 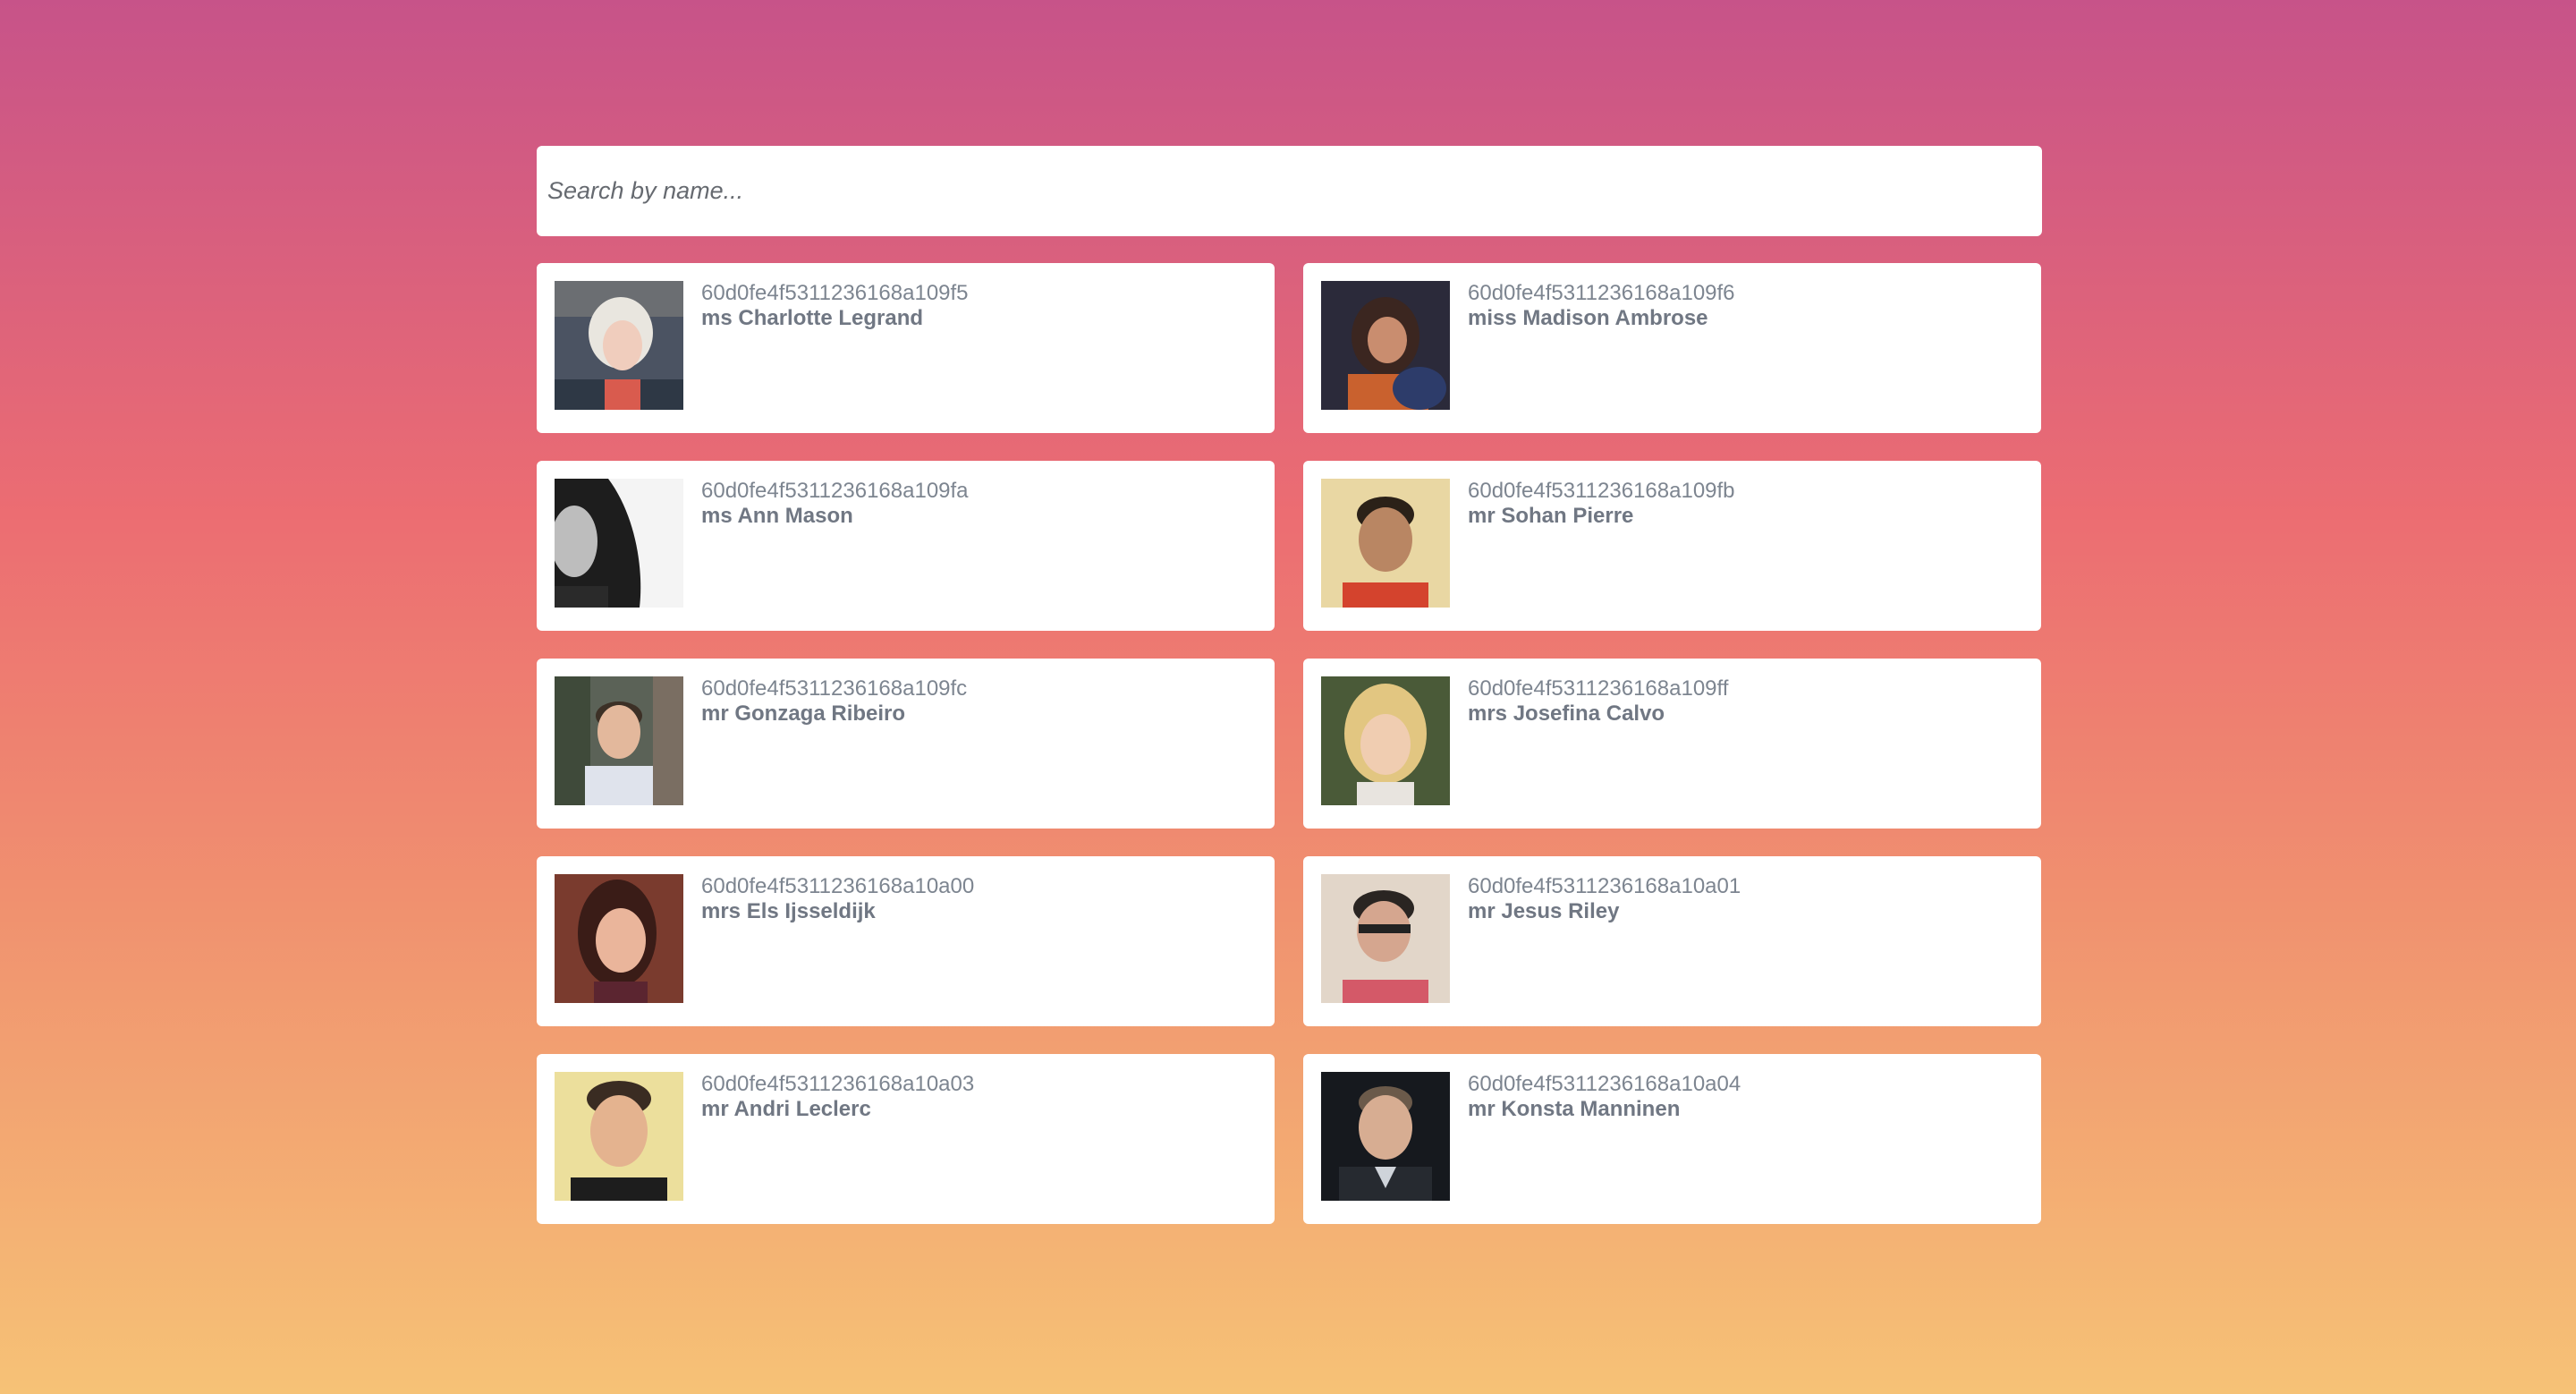 What do you see at coordinates (786, 1109) in the screenshot?
I see `user-name: mr Andri Leclerc` at bounding box center [786, 1109].